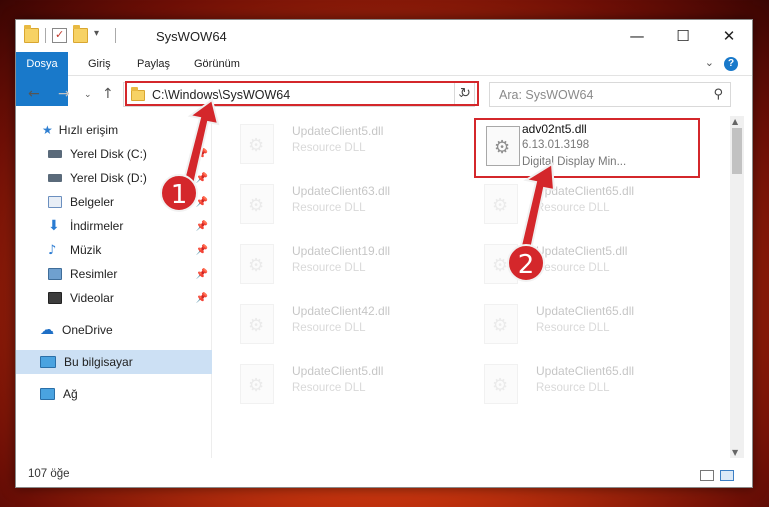  Describe the element at coordinates (526, 263) in the screenshot. I see `step-2-badge: 2` at that location.